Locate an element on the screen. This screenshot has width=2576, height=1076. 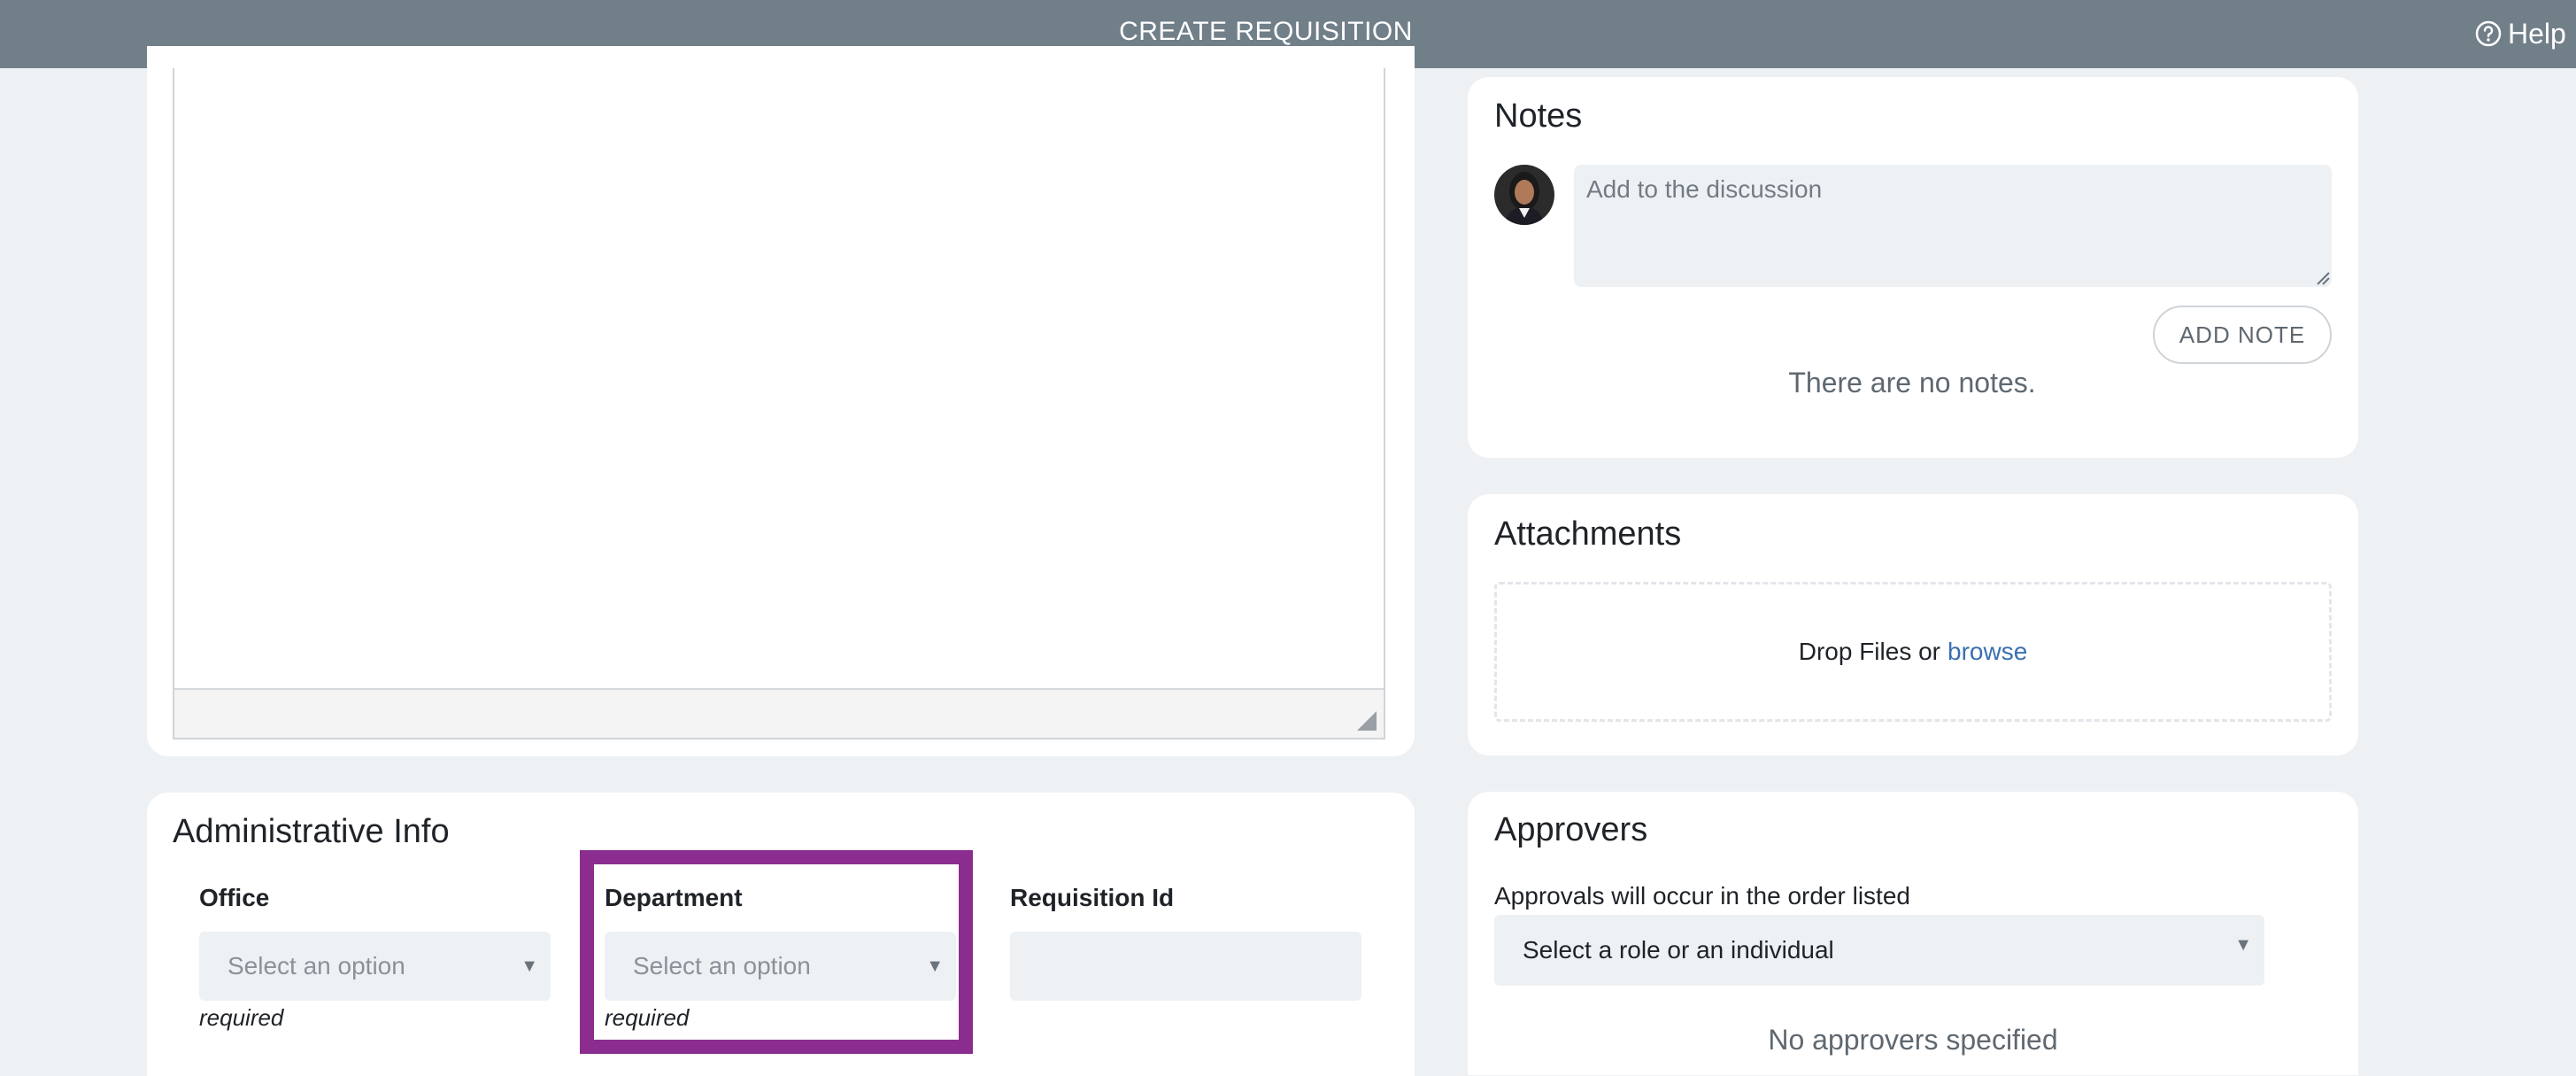
office-select: Select an option ▼ is located at coordinates (375, 966).